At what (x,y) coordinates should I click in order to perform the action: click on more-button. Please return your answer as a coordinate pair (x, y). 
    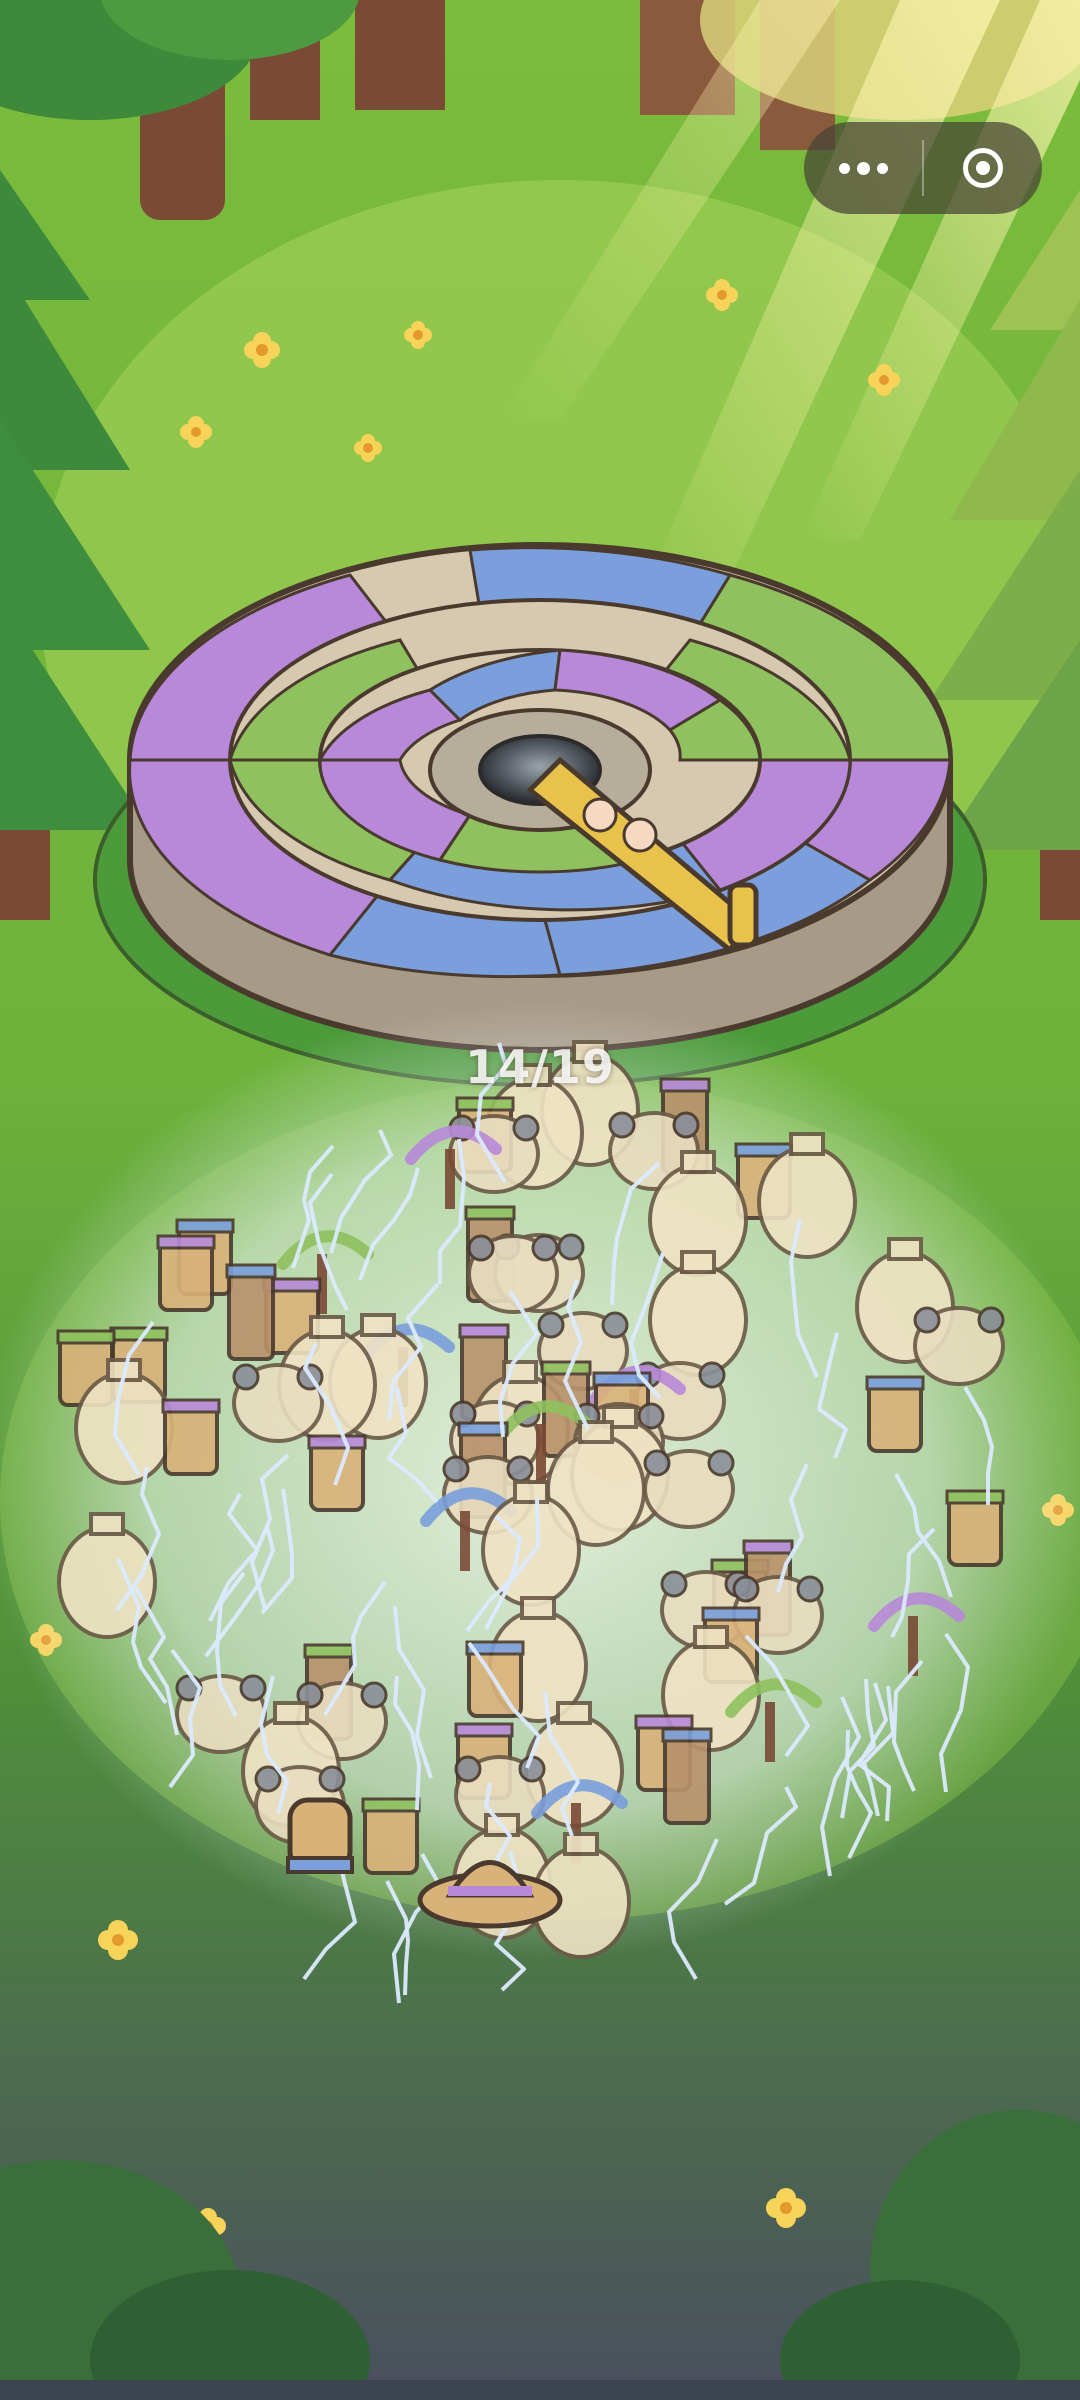
    Looking at the image, I should click on (863, 168).